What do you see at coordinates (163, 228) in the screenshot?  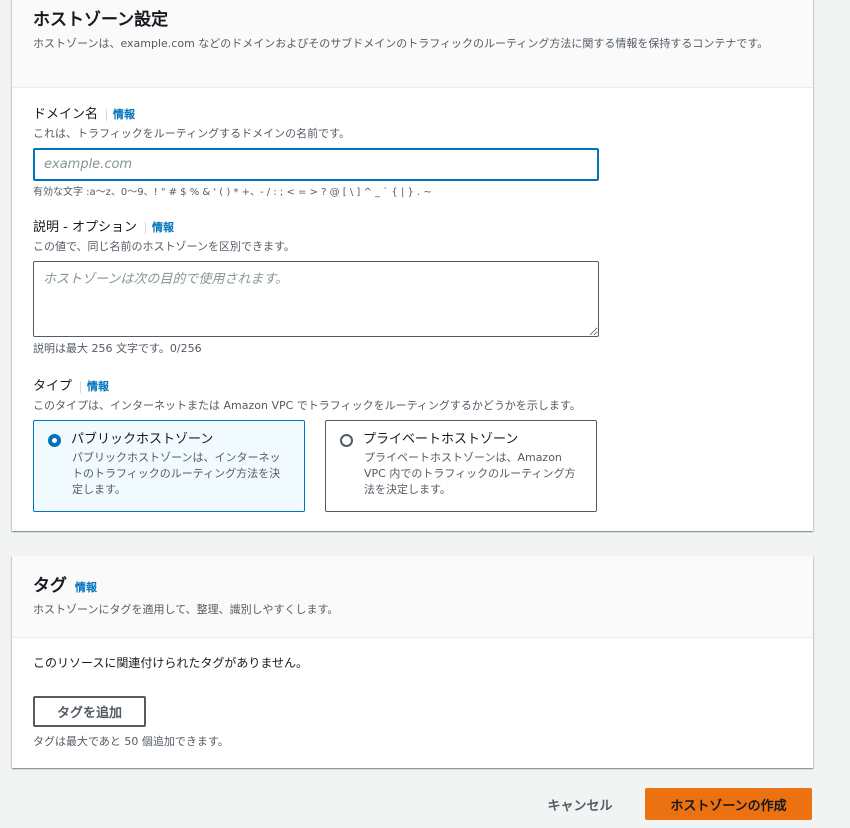 I see `comment-info-link: 情報` at bounding box center [163, 228].